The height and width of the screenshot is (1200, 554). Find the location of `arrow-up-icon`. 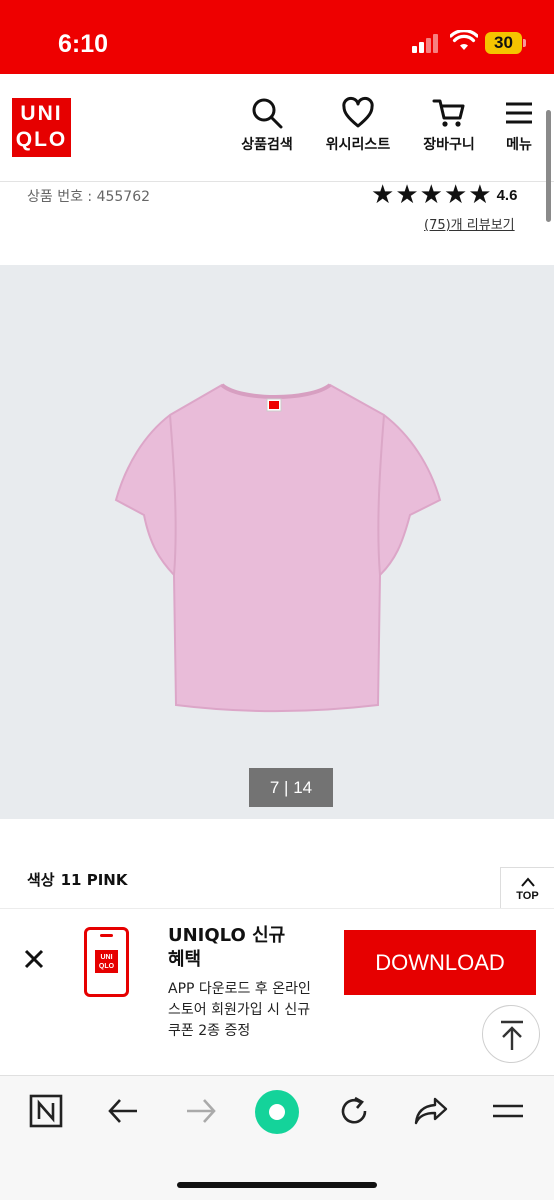

arrow-up-icon is located at coordinates (512, 1035).